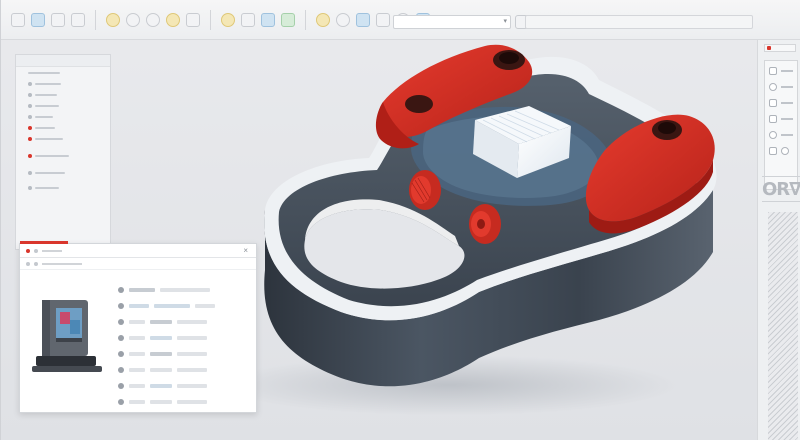 This screenshot has height=440, width=800. Describe the element at coordinates (773, 151) in the screenshot. I see `lock-icon` at that location.